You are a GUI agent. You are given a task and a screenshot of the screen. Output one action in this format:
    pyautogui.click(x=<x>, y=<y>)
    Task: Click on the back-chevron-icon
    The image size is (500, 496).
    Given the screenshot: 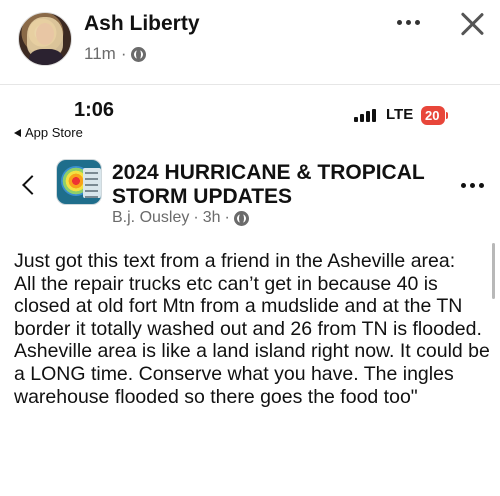 What is the action you would take?
    pyautogui.click(x=29, y=185)
    